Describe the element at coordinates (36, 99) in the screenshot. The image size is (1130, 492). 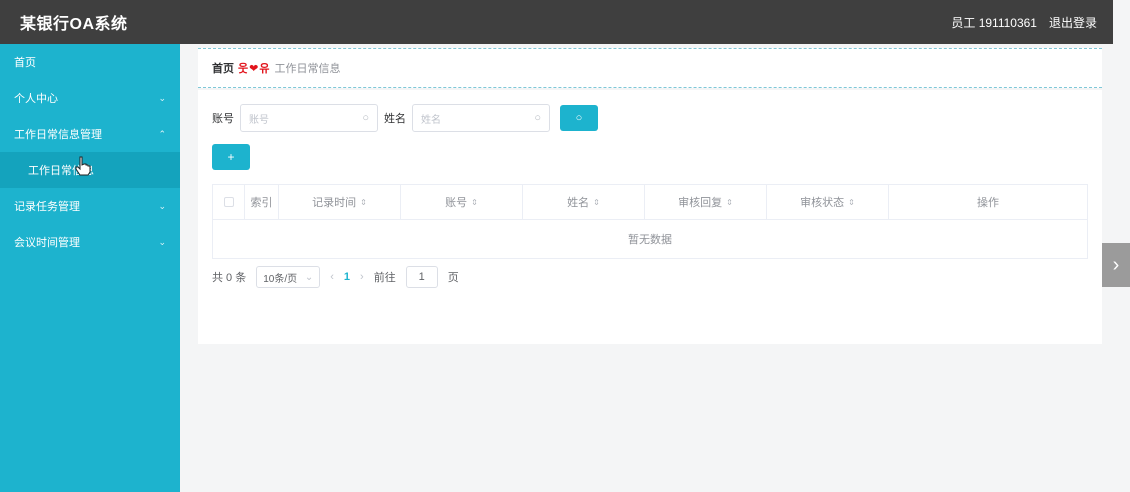
I see `sidebar-item-label: 个人中心` at that location.